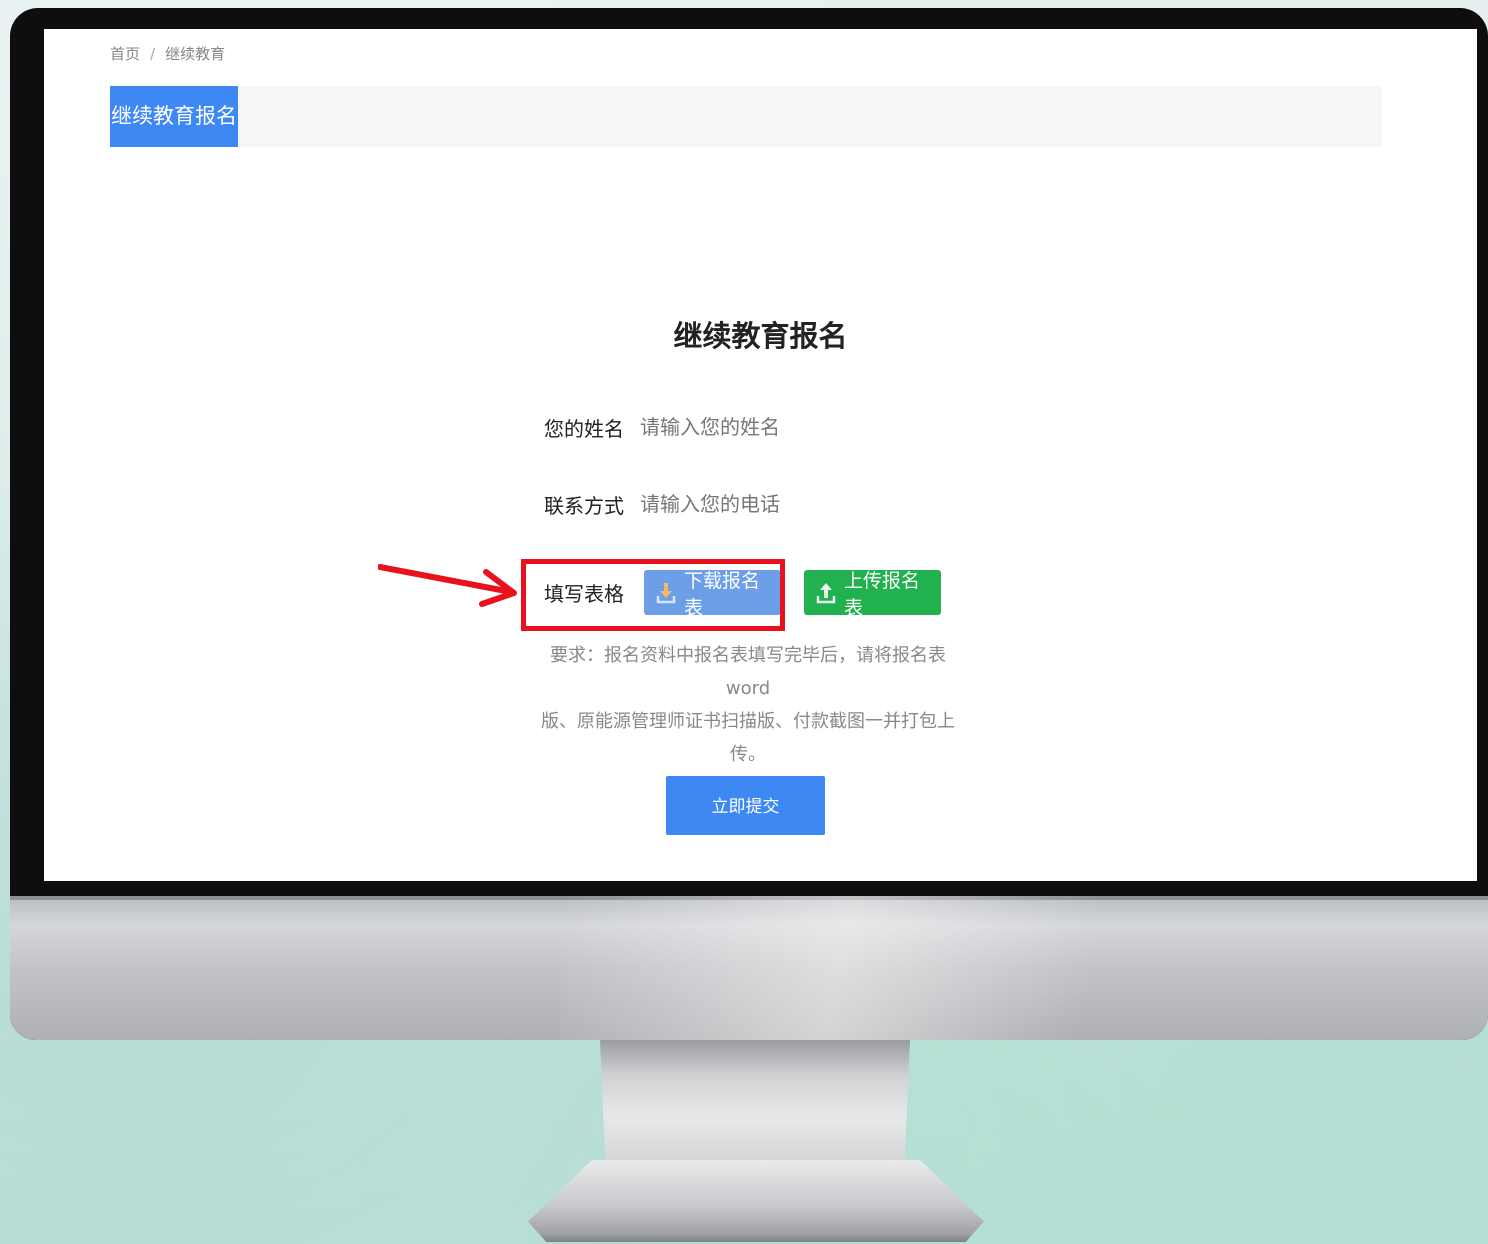 Image resolution: width=1488 pixels, height=1244 pixels. I want to click on requirement-note-line1: 要求：报名资料中报名表填写完毕后，请将报名表word, so click(748, 672).